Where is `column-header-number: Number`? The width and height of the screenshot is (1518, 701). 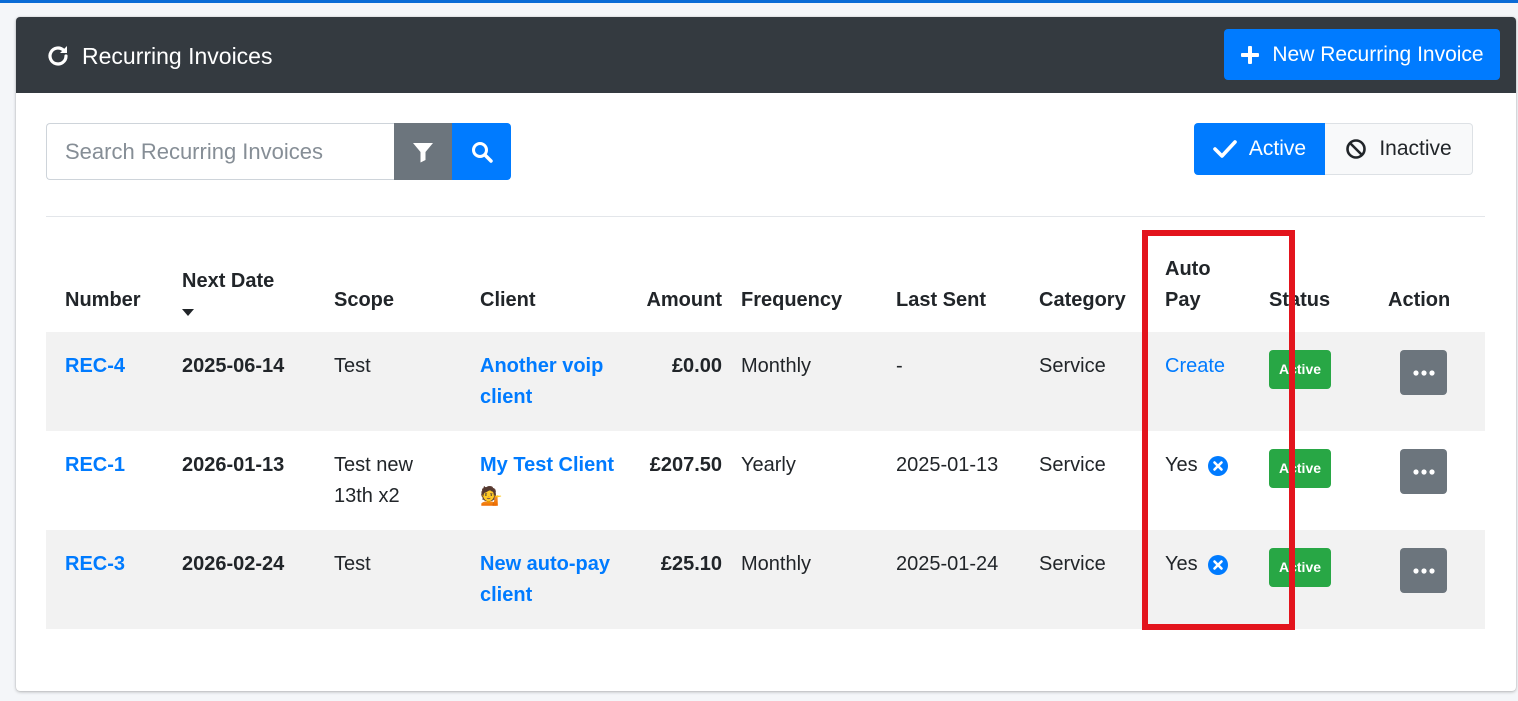
column-header-number: Number is located at coordinates (104, 293).